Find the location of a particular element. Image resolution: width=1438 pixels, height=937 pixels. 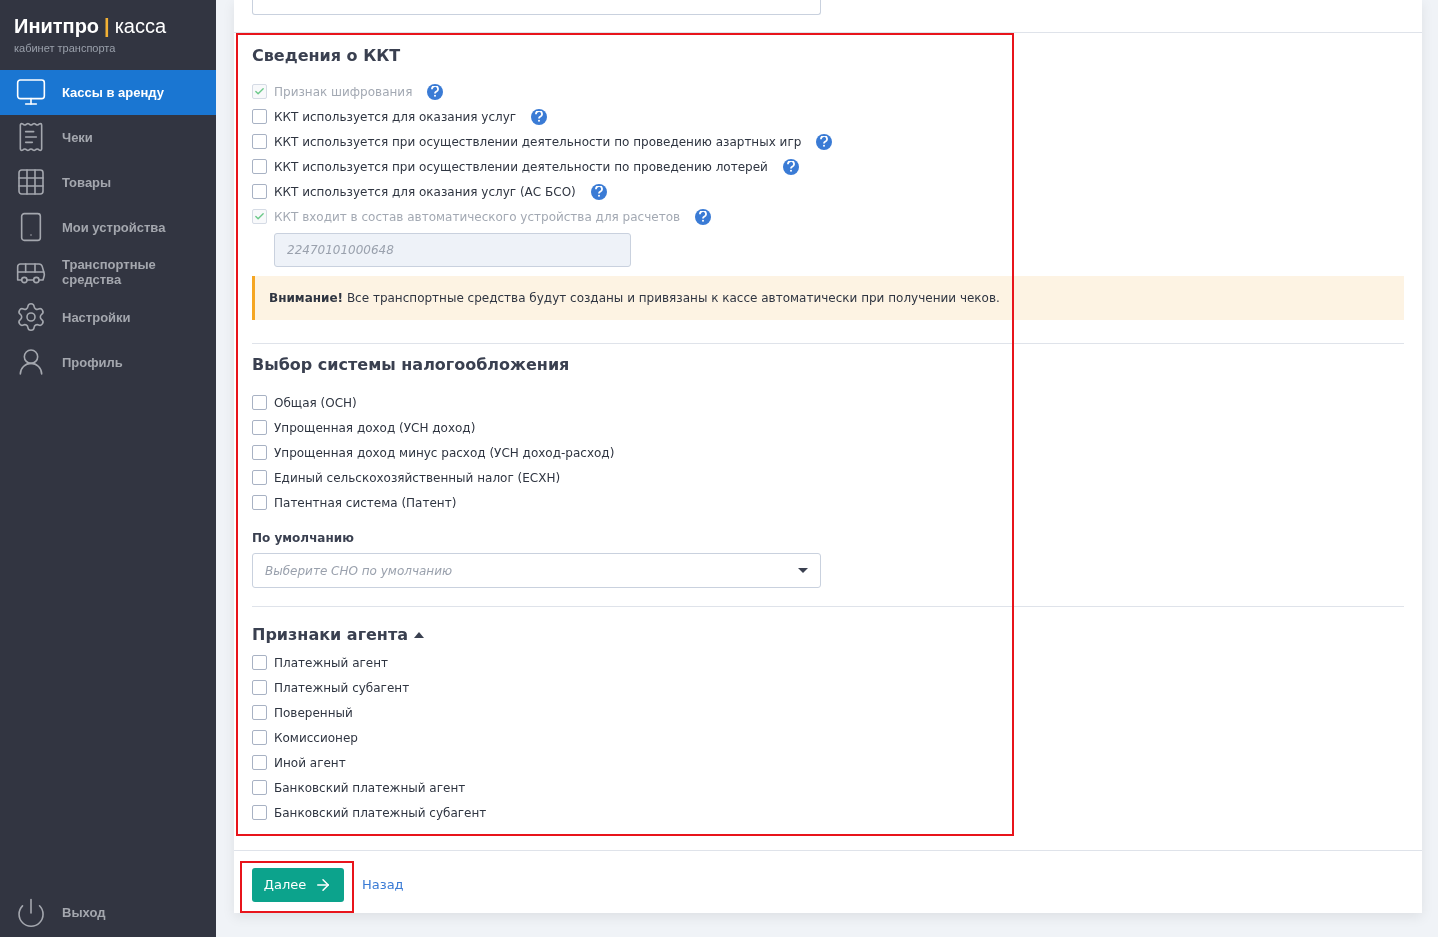

option-label: Упрощенная доход минус расход (УСН доход-расход) is located at coordinates (444, 453).